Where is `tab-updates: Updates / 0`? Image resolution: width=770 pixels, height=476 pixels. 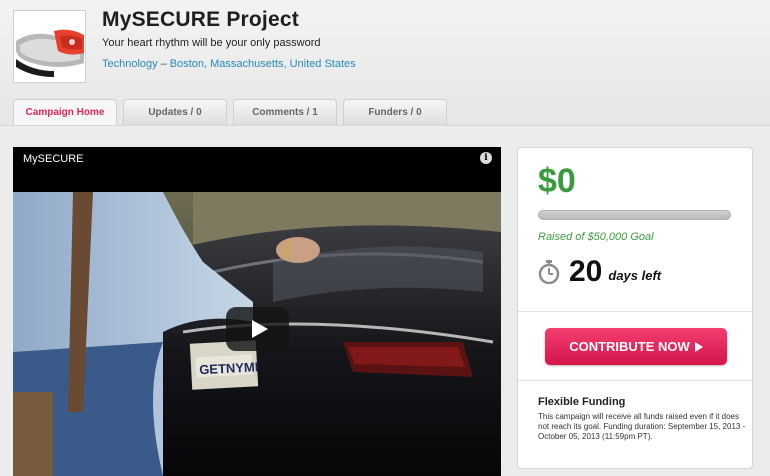
tab-updates: Updates / 0 is located at coordinates (175, 112).